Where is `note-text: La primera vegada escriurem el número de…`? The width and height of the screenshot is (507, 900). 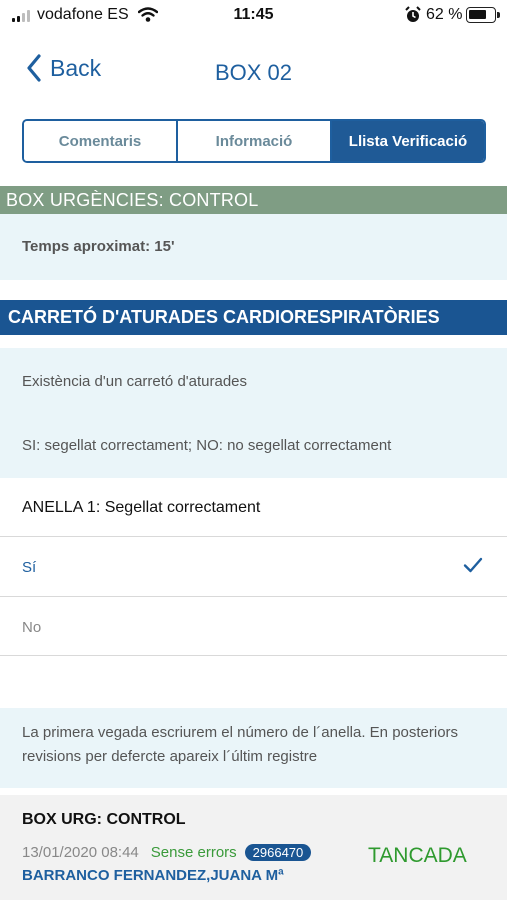
note-text: La primera vegada escriurem el número de… is located at coordinates (240, 744).